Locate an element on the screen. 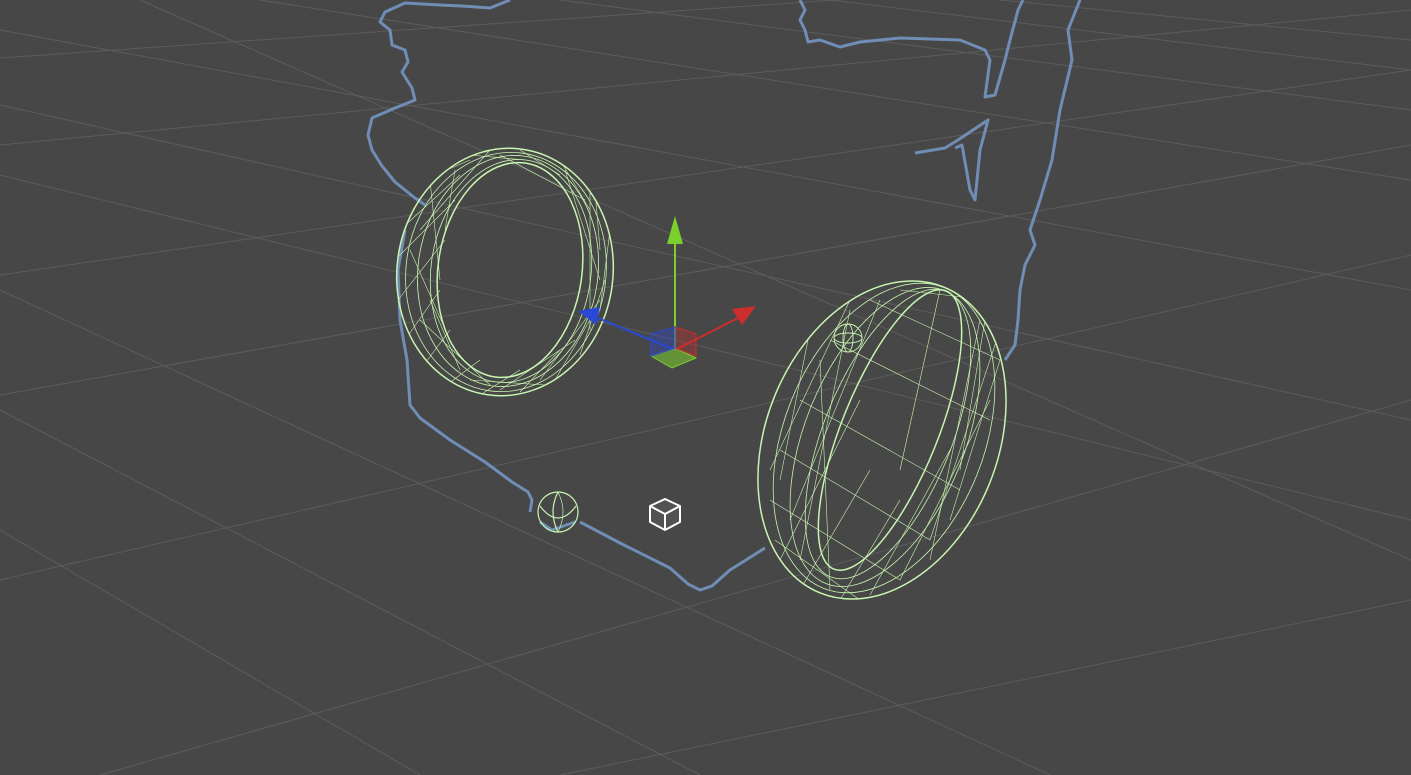  right-wheel-collider is located at coordinates (882, 440).